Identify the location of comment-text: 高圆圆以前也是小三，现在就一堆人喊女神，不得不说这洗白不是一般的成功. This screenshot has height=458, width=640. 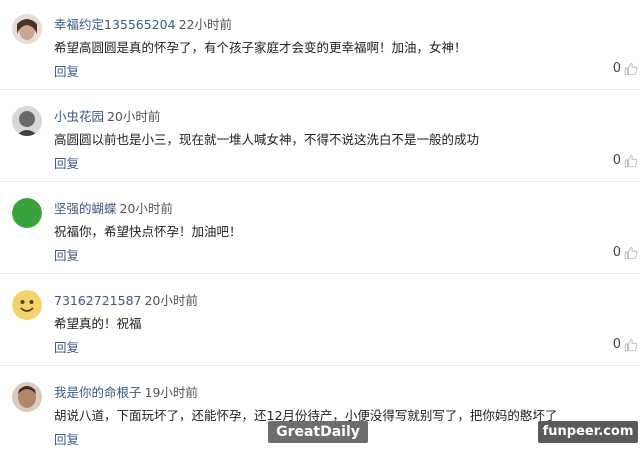
(267, 139).